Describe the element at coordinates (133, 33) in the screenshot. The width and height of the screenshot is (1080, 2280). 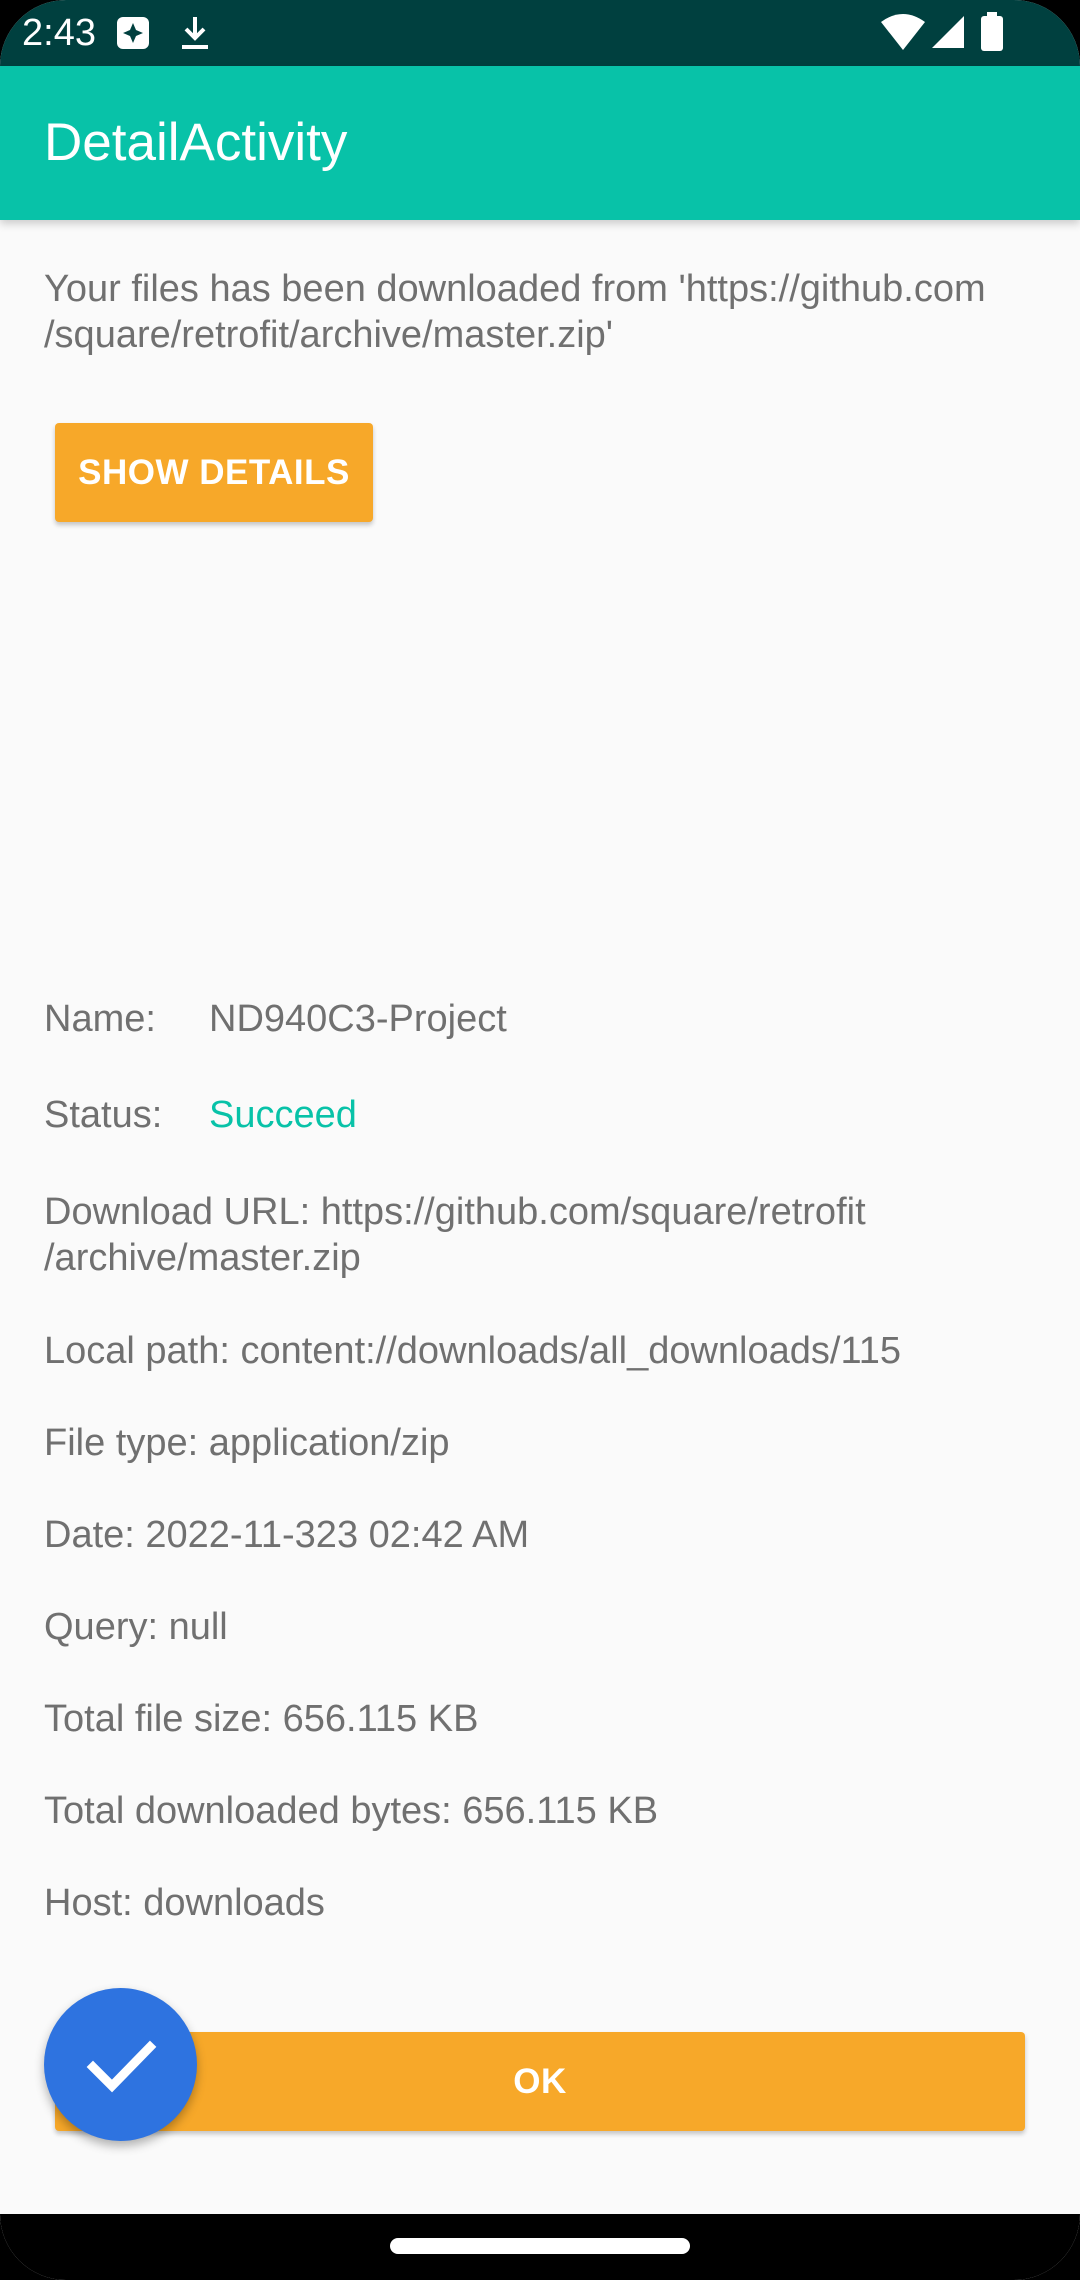
I see `notification-icon` at that location.